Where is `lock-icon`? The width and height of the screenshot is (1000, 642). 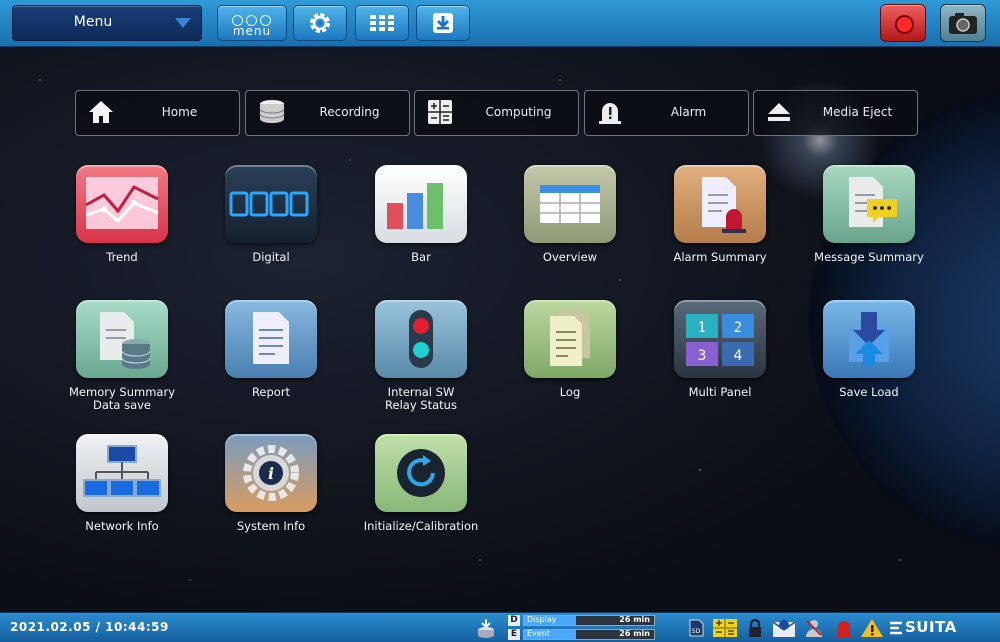
lock-icon is located at coordinates (755, 627).